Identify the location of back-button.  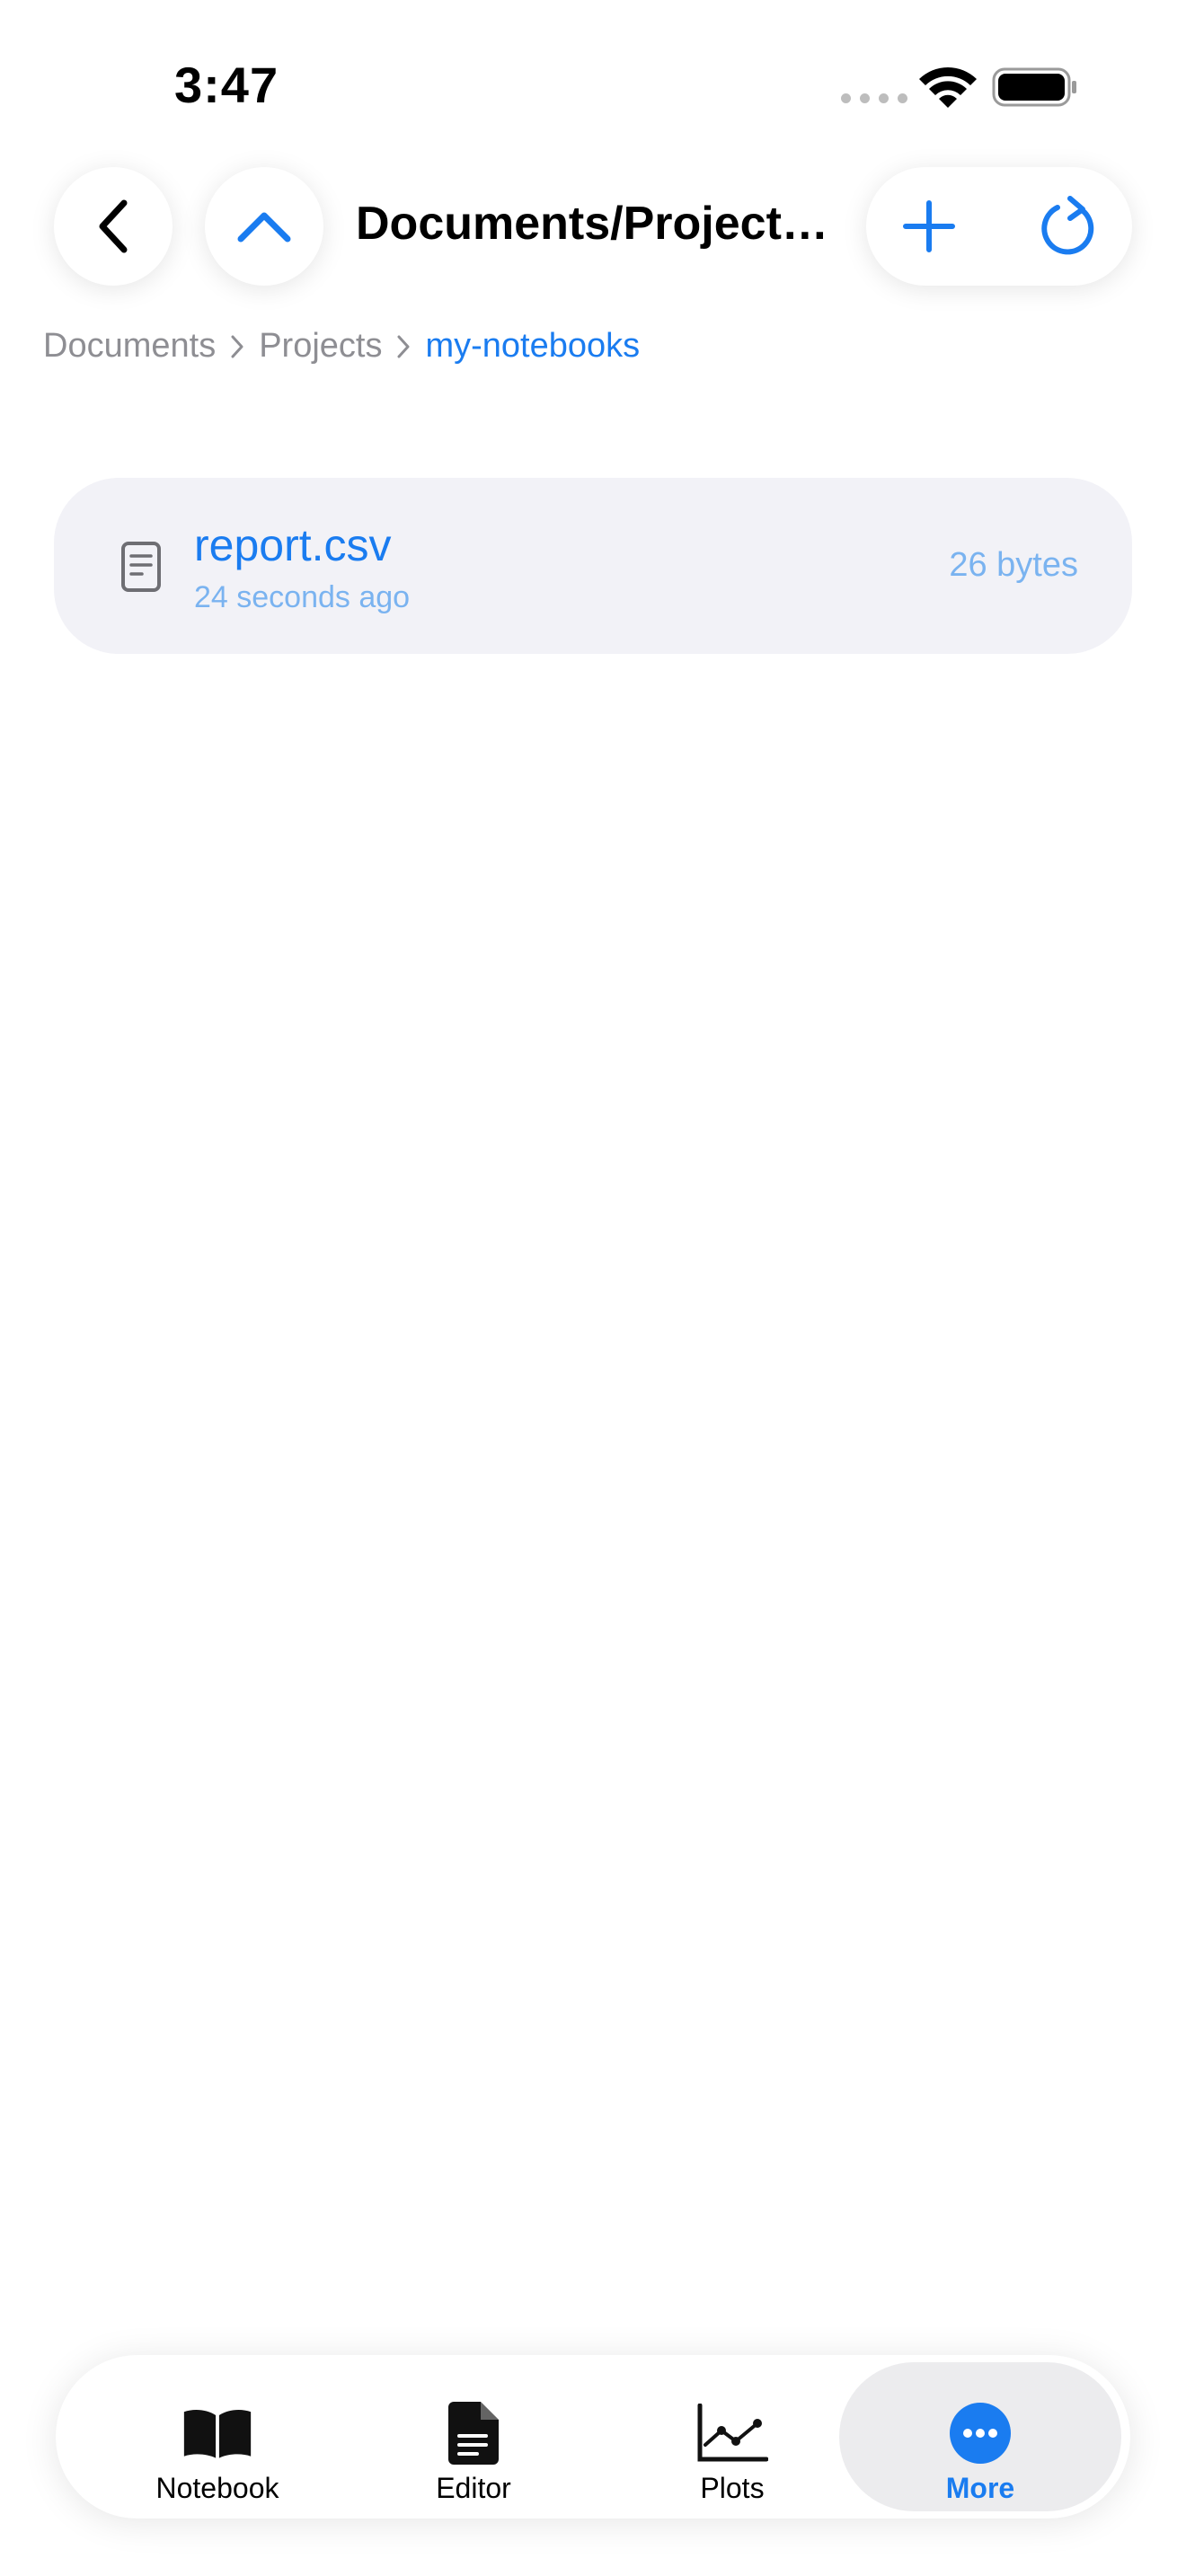
(113, 226).